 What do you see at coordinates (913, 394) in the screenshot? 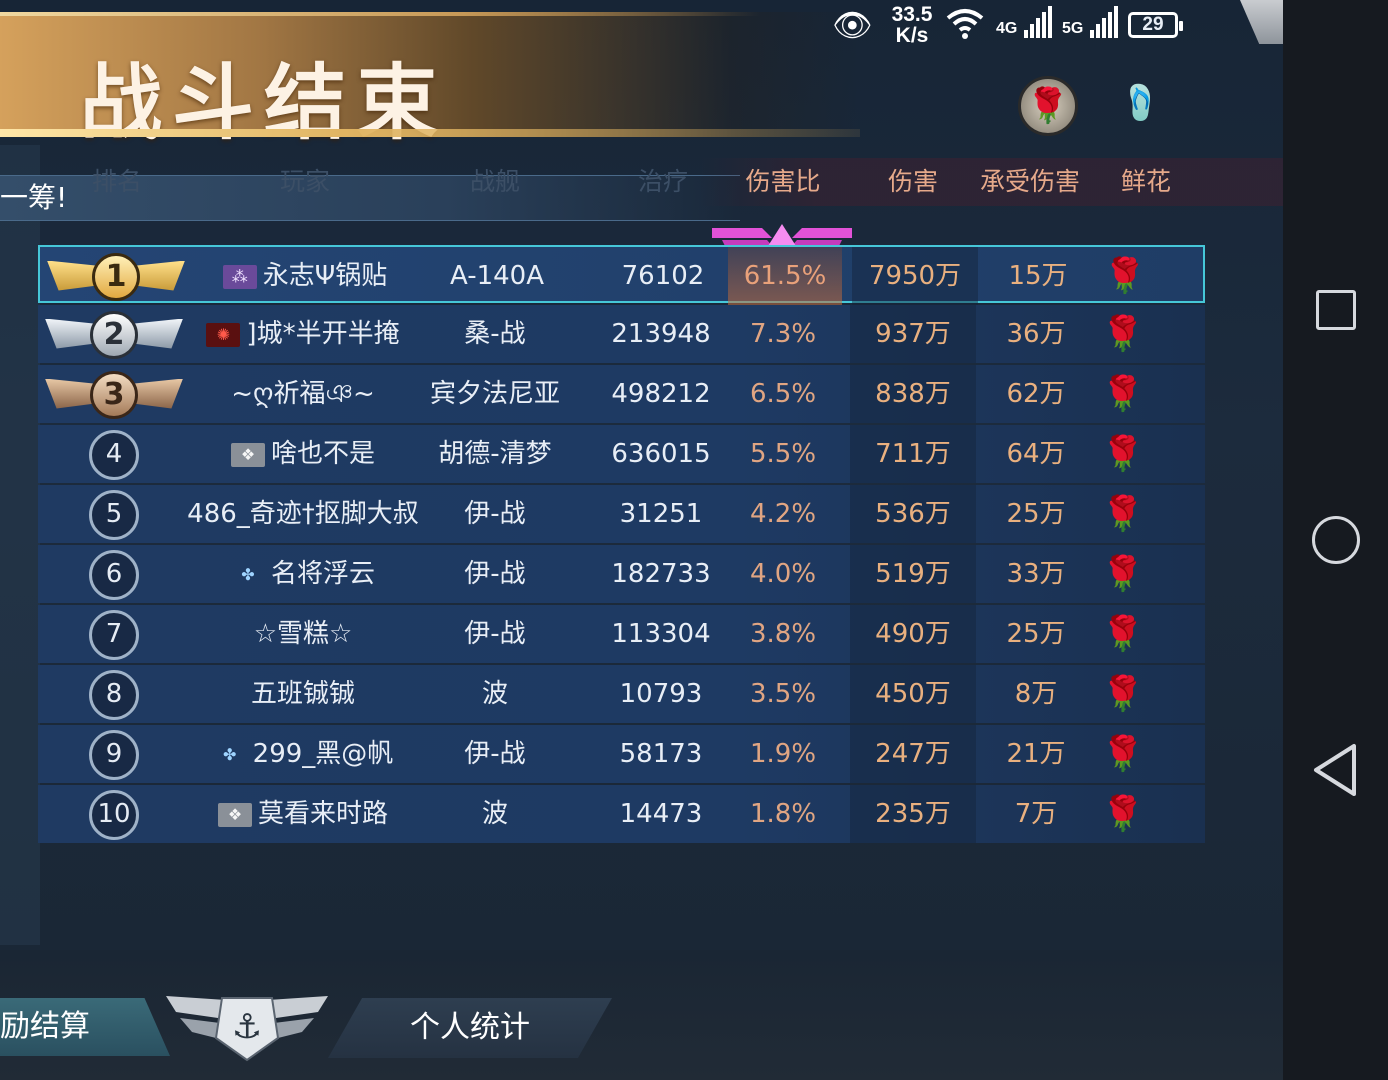
I see `damage-cell: 838万` at bounding box center [913, 394].